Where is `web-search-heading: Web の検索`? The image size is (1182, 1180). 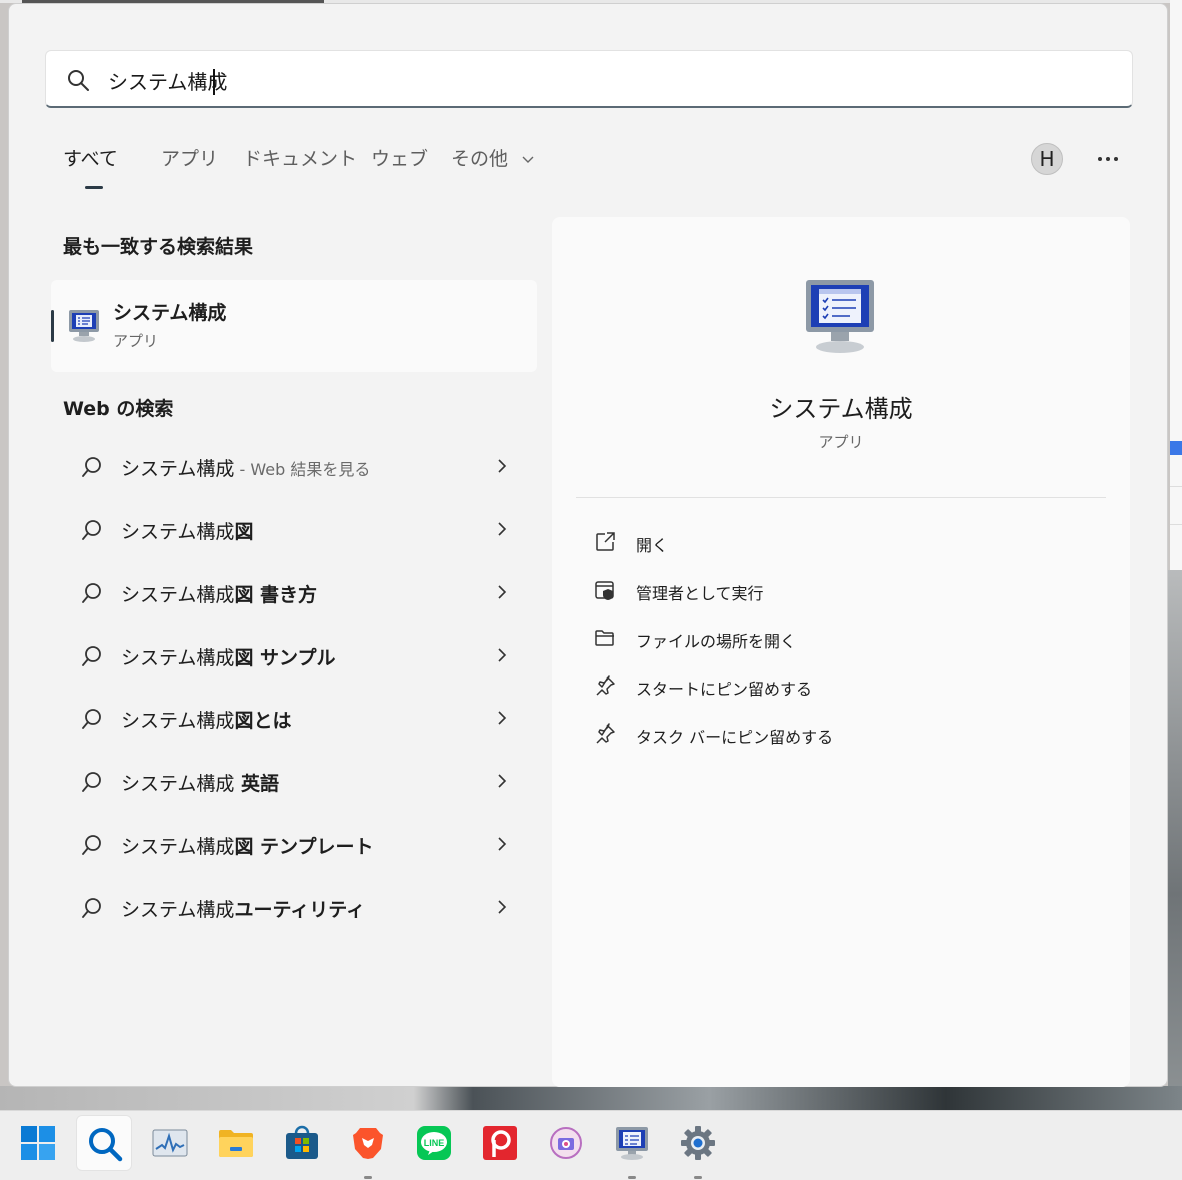
web-search-heading: Web の検索 is located at coordinates (118, 409).